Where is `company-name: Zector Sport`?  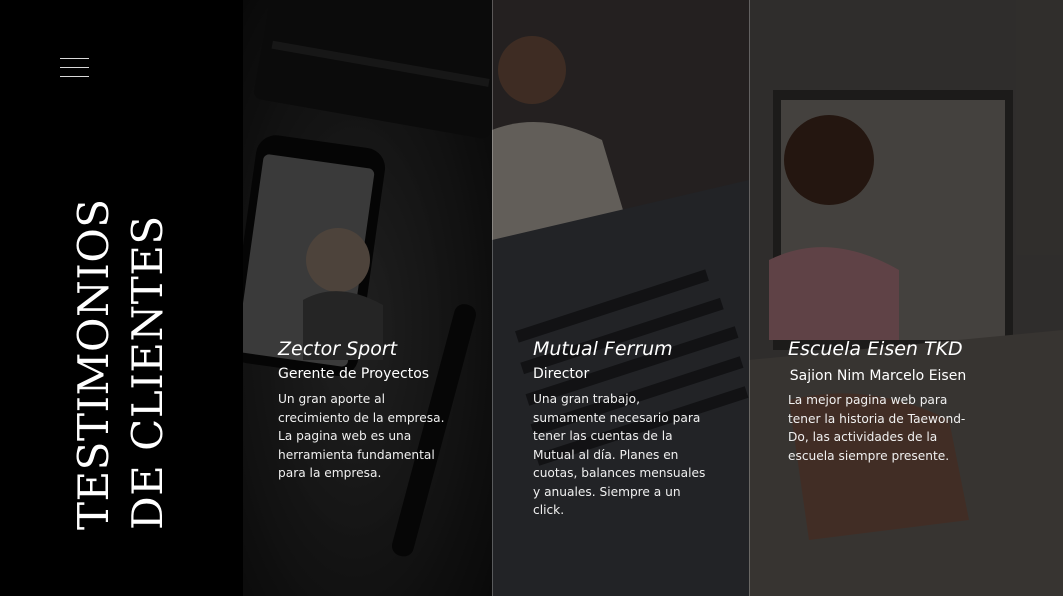 company-name: Zector Sport is located at coordinates (338, 349).